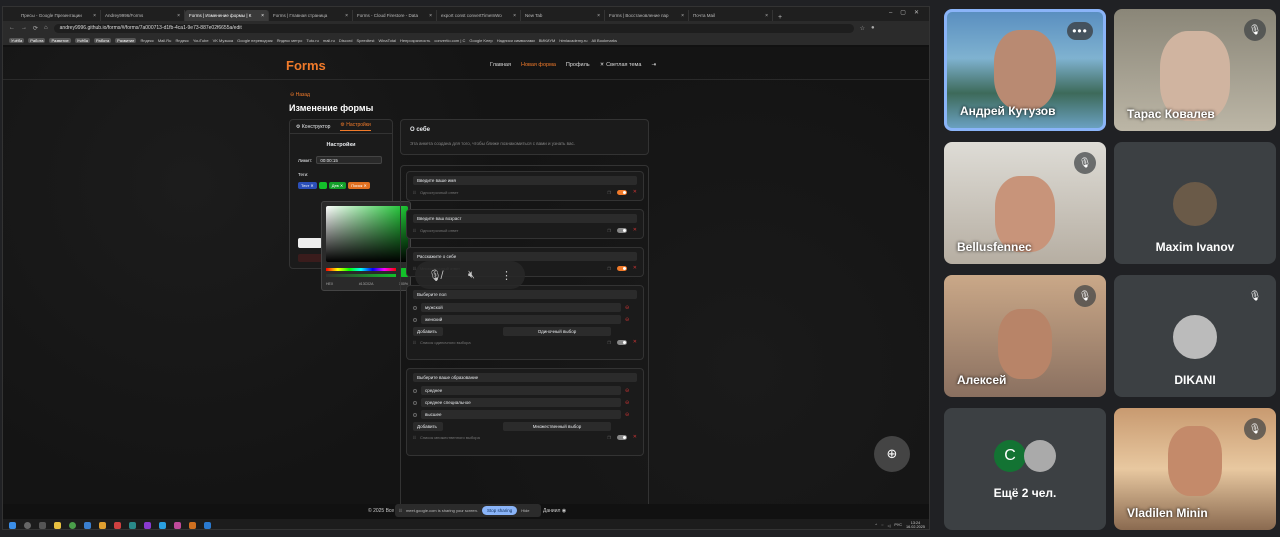 The image size is (1280, 537). Describe the element at coordinates (449, 40) in the screenshot. I see `bookmark-item: convertio.com | C` at that location.